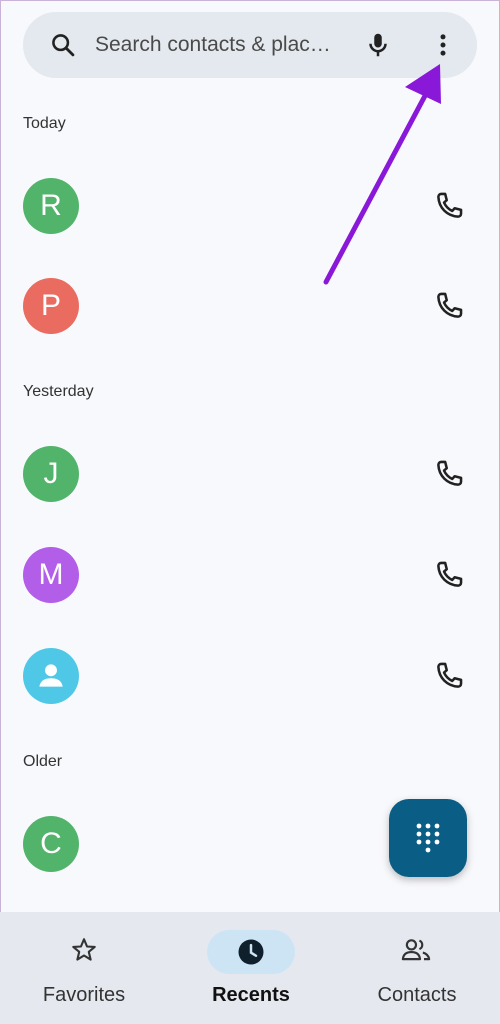 The image size is (500, 1024). Describe the element at coordinates (51, 474) in the screenshot. I see `avatar: J` at that location.